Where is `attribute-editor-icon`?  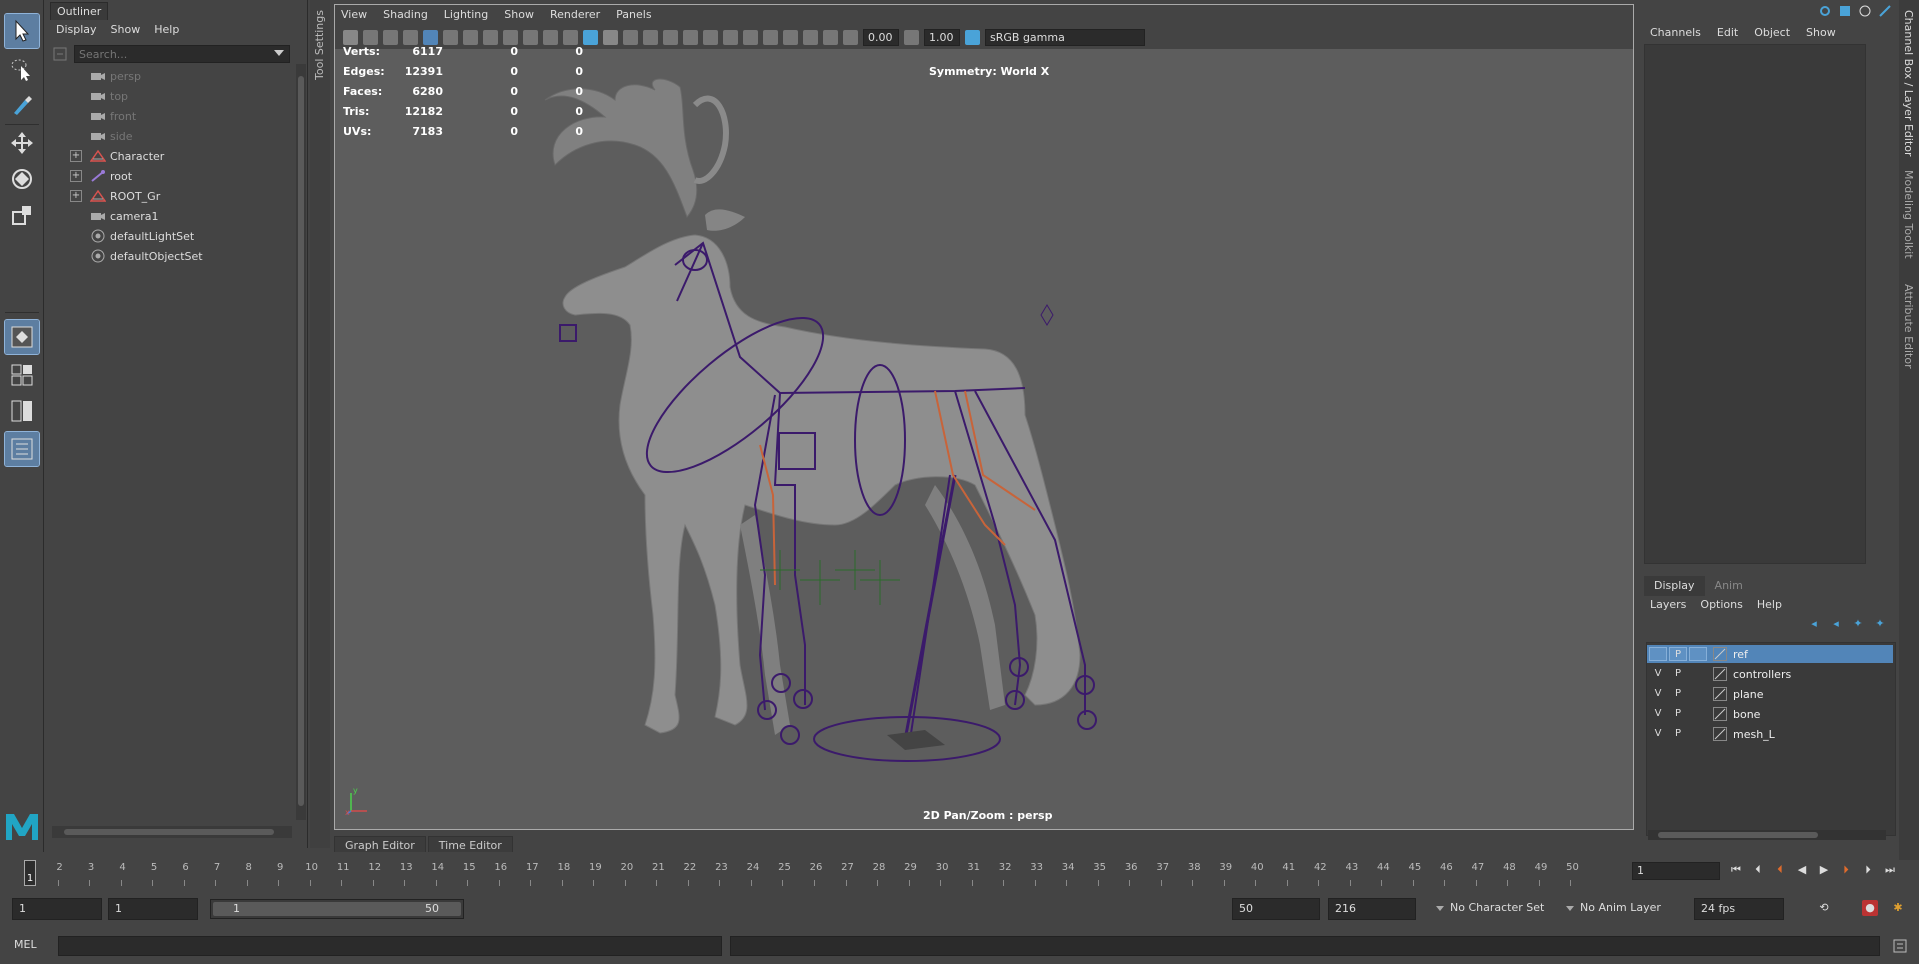
attribute-editor-icon is located at coordinates (1885, 11).